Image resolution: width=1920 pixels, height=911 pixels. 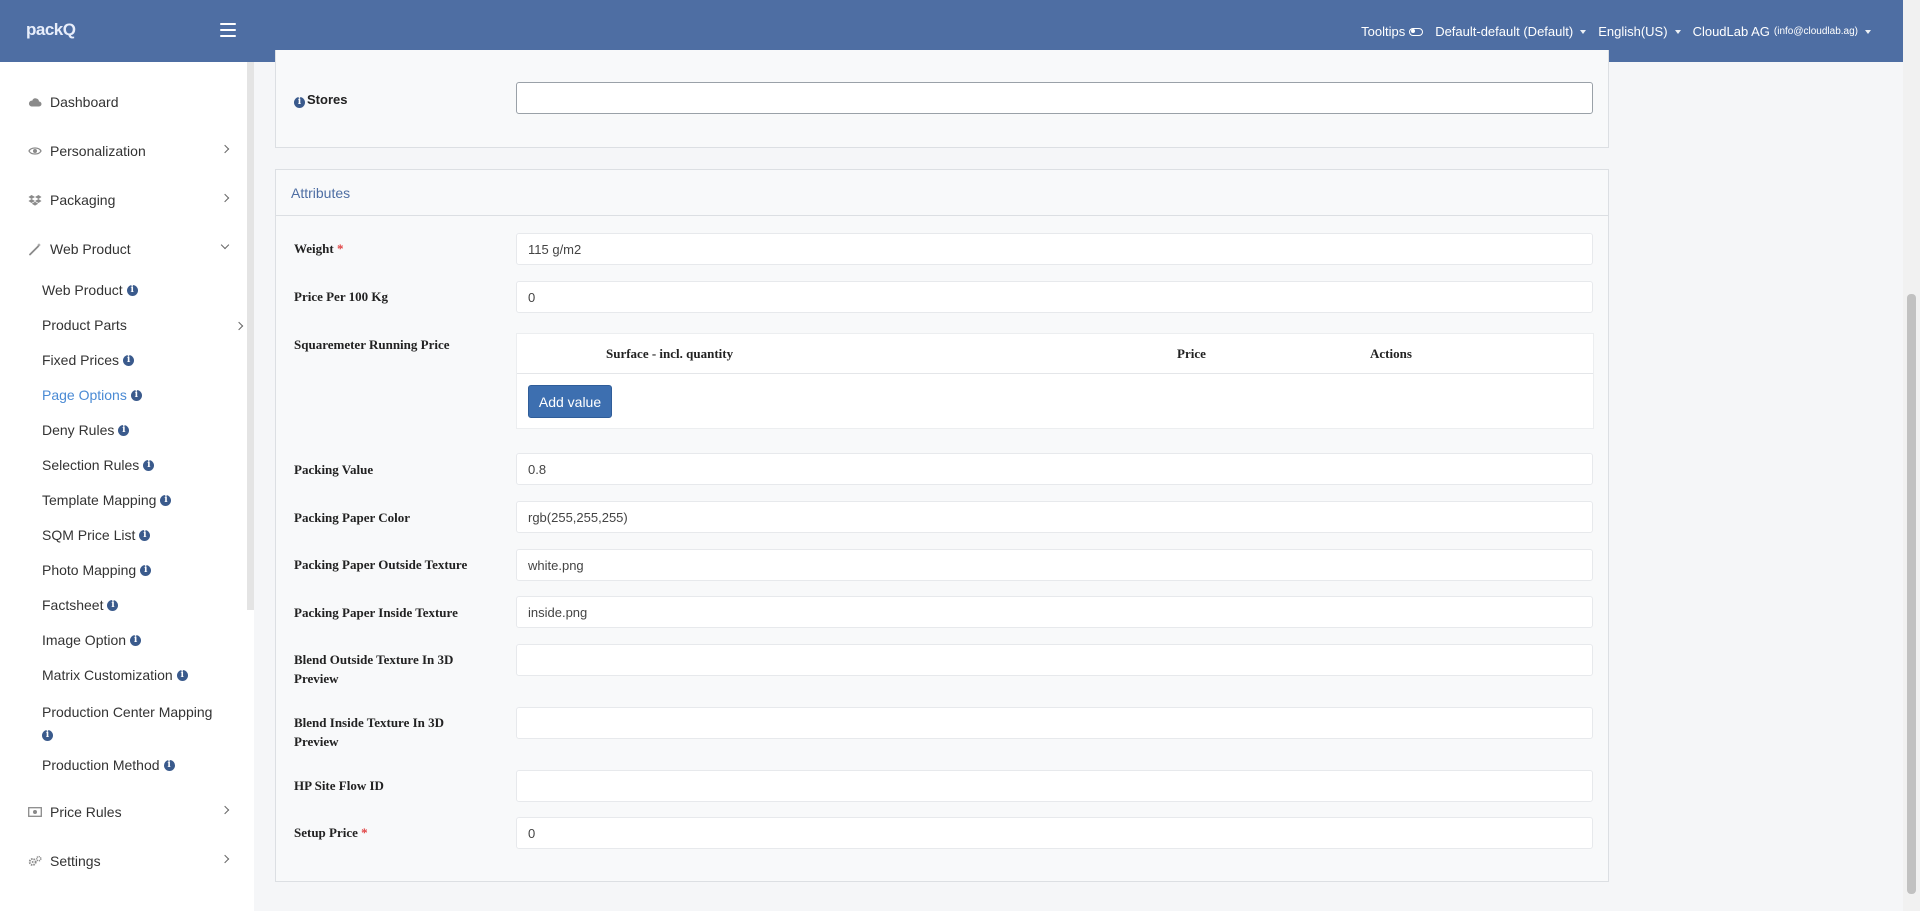 I want to click on language-selector-label: English(US), so click(x=1633, y=31).